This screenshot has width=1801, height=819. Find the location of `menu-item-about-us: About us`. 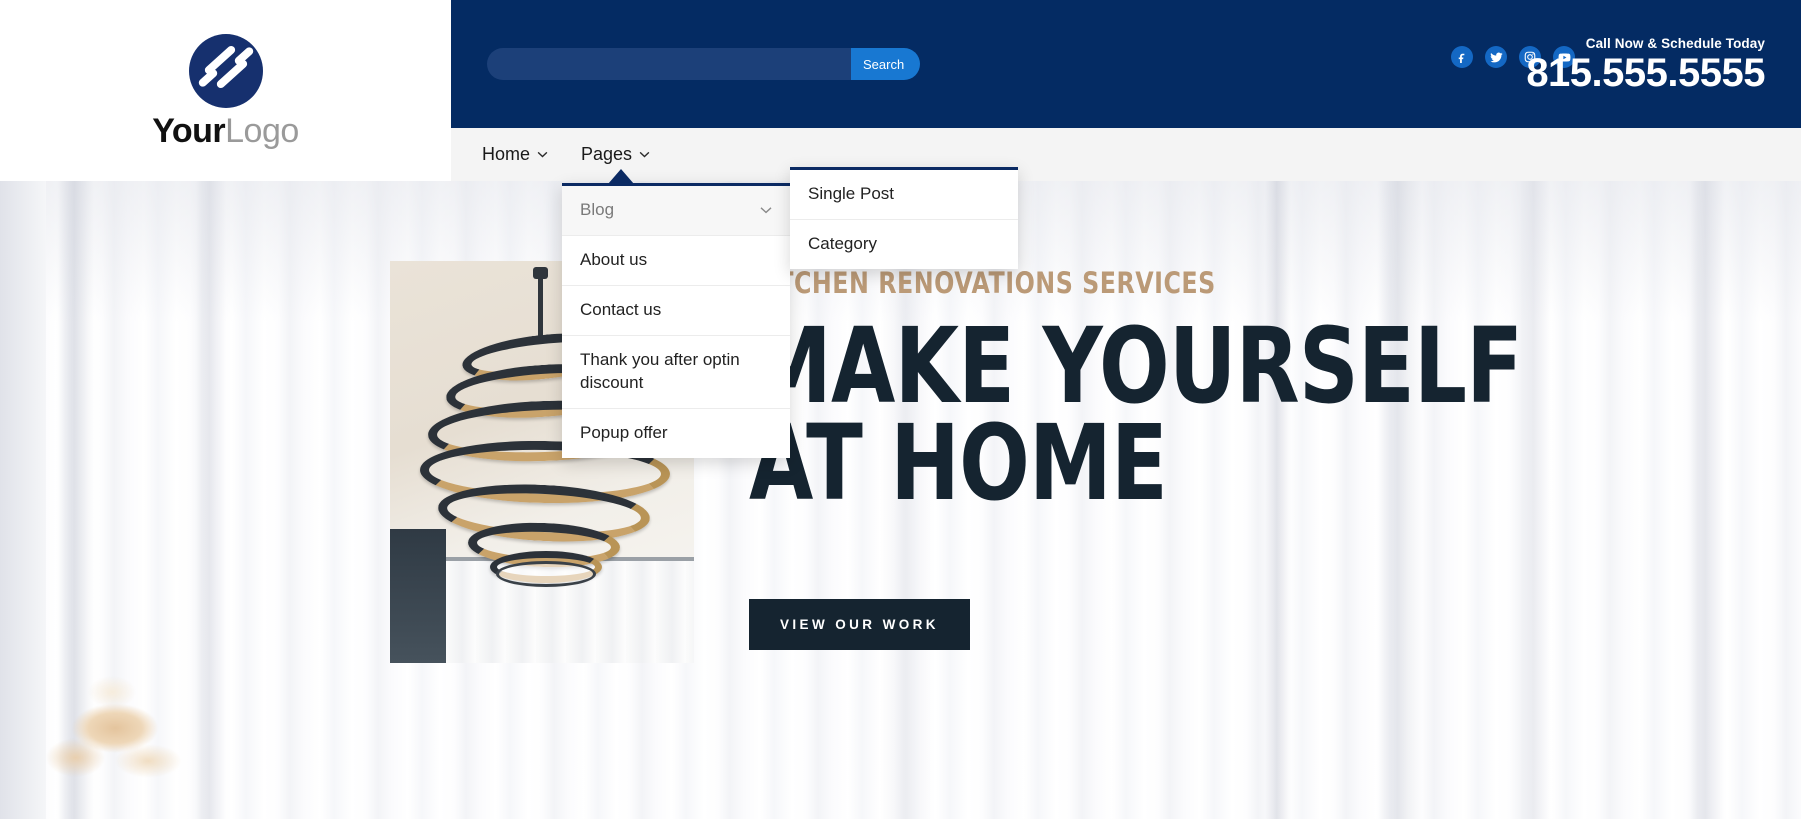

menu-item-about-us: About us is located at coordinates (676, 261).